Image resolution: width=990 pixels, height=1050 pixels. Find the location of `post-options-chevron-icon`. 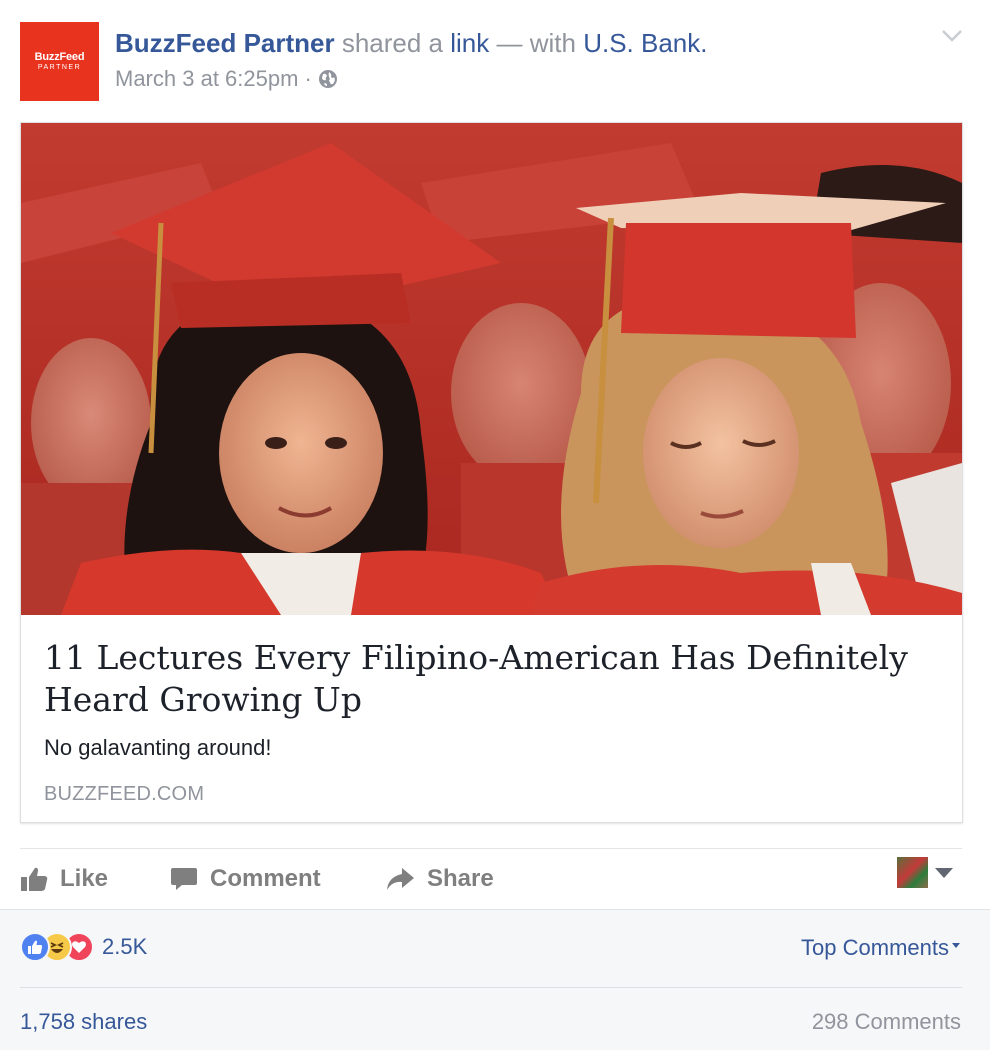

post-options-chevron-icon is located at coordinates (952, 36).